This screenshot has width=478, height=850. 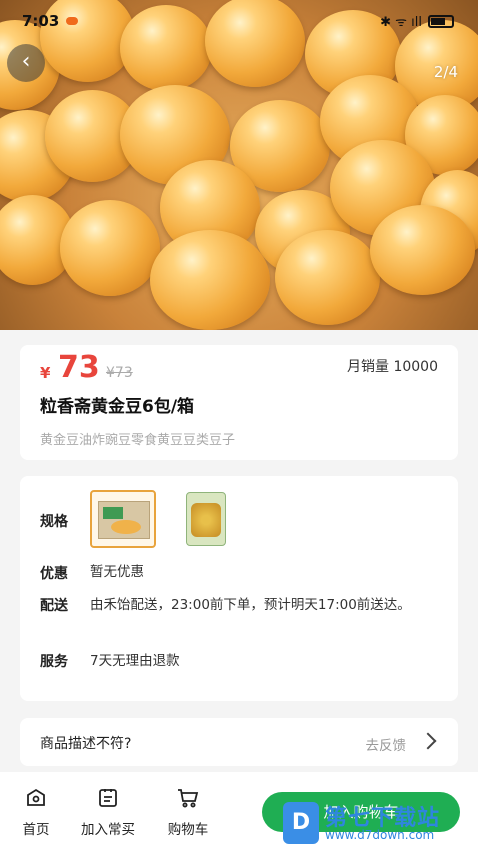 I want to click on box-image, so click(x=124, y=520).